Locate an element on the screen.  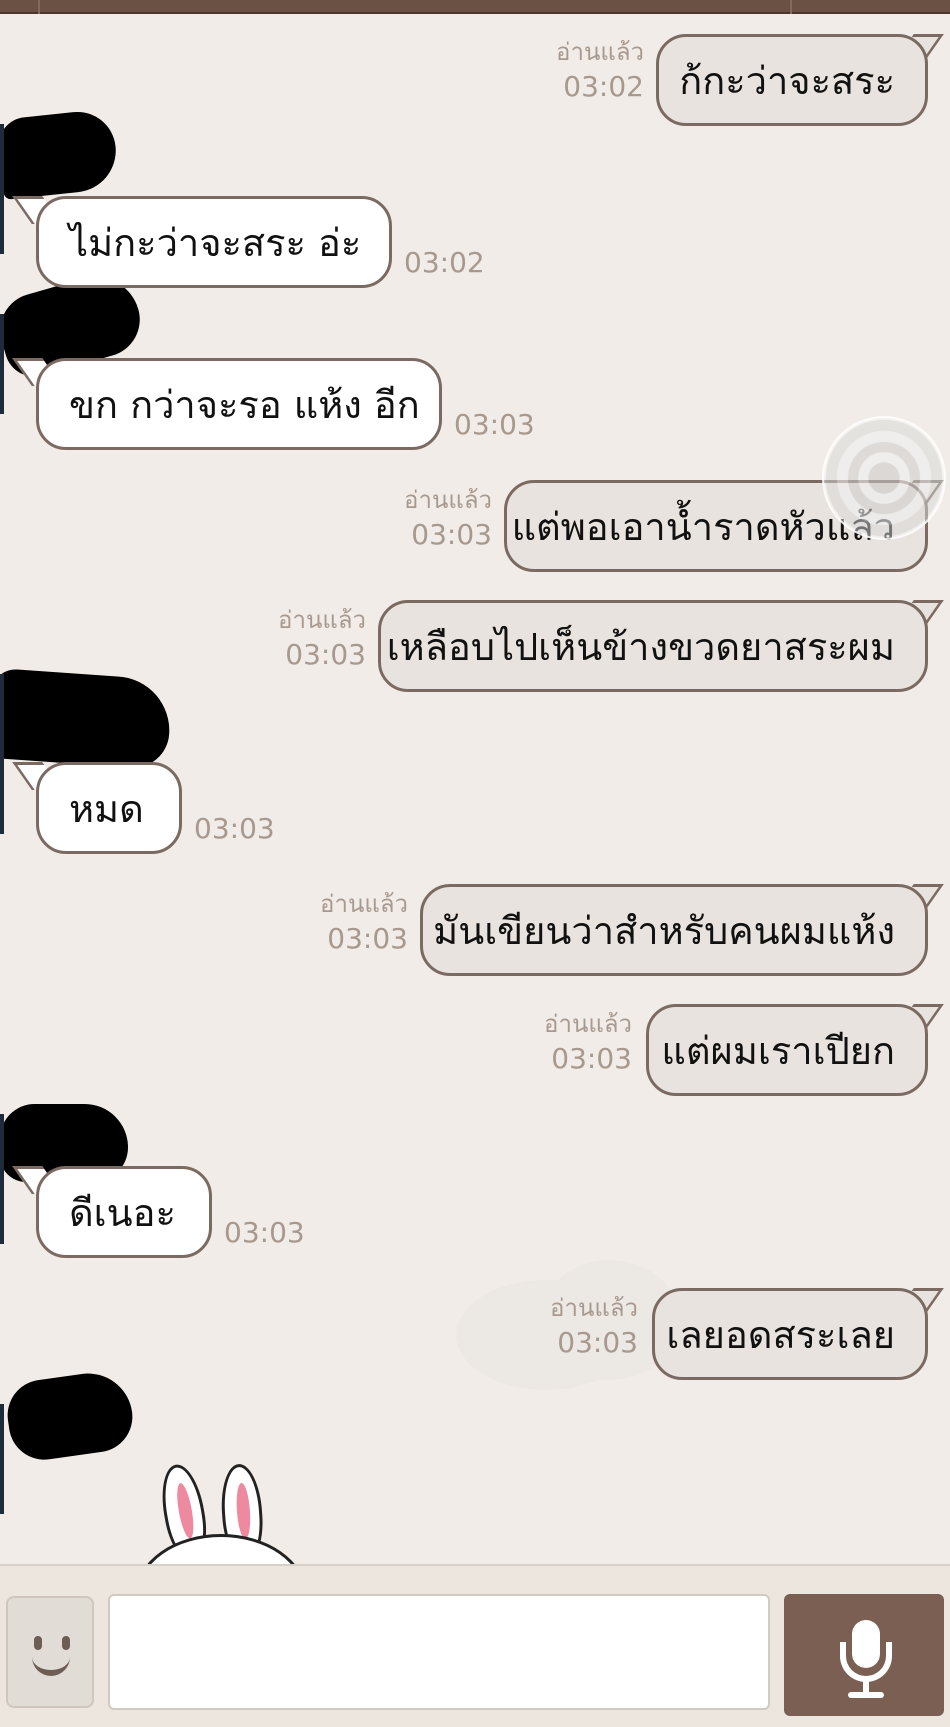
mic-base is located at coordinates (866, 1695).